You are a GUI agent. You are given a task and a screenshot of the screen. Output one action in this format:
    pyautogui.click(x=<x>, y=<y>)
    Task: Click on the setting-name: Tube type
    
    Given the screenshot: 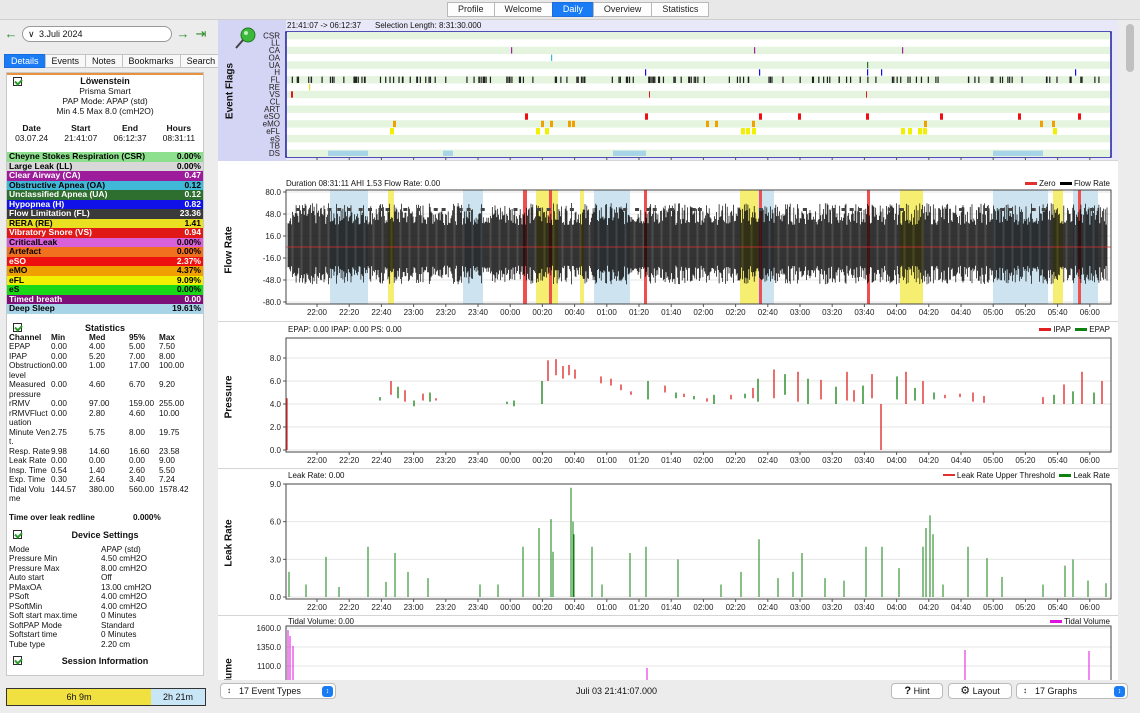 What is the action you would take?
    pyautogui.click(x=27, y=644)
    